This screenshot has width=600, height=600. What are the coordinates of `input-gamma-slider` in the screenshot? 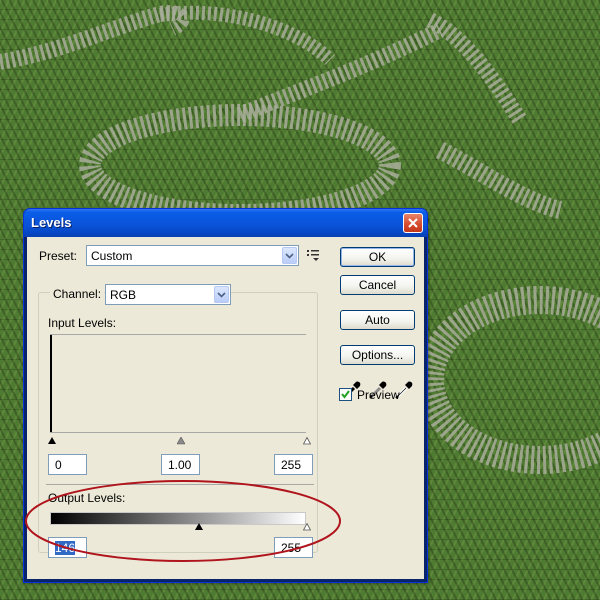 It's located at (181, 441).